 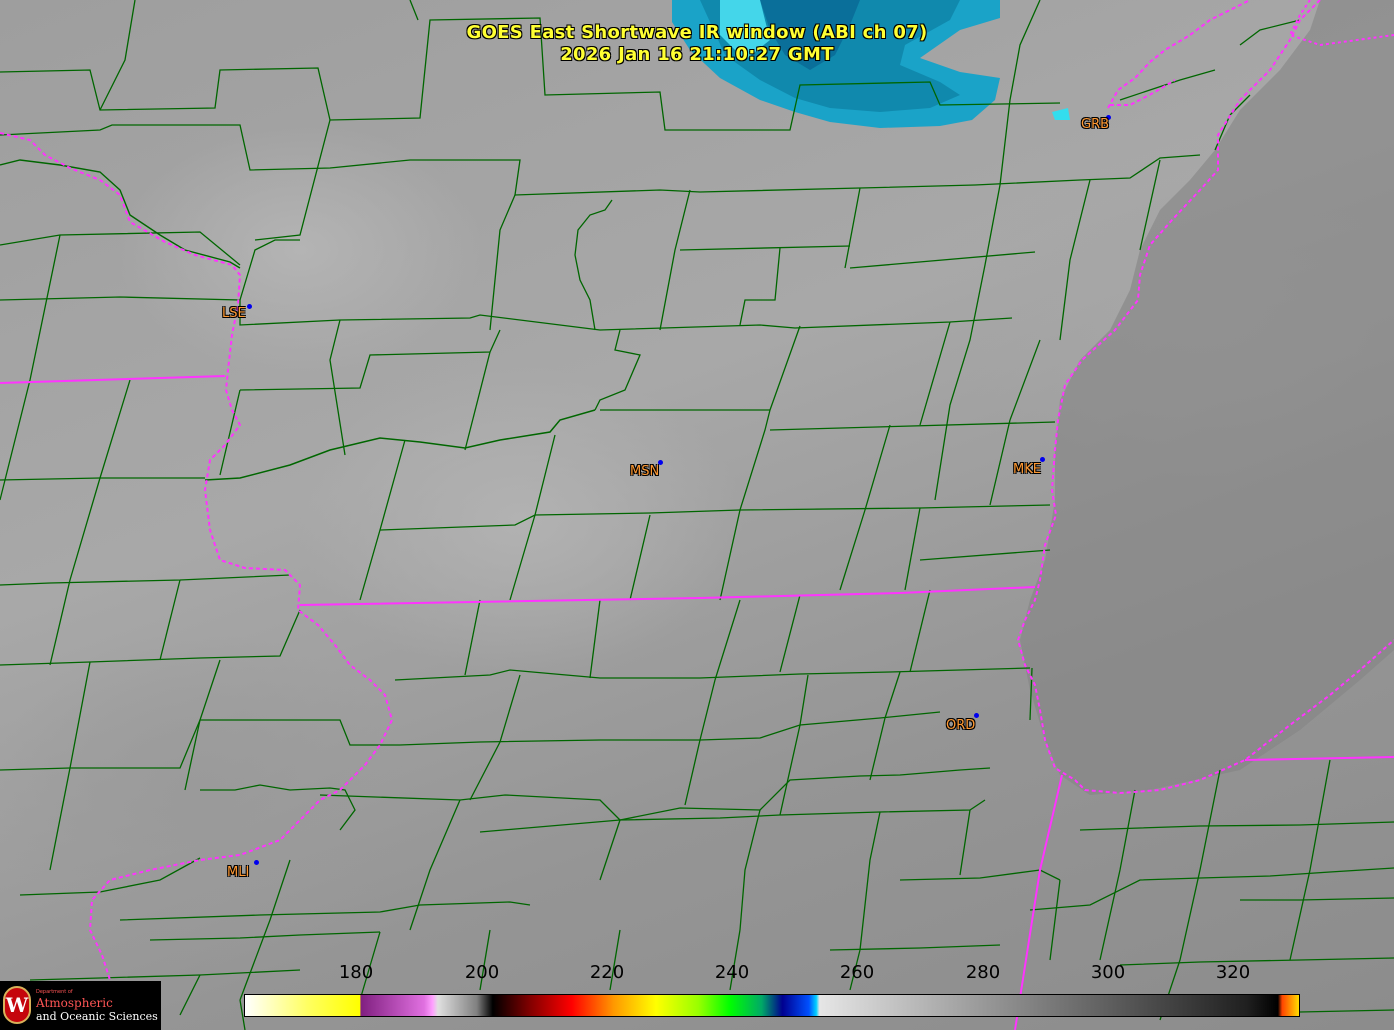 What do you see at coordinates (772, 1005) in the screenshot?
I see `temperature-colorbar` at bounding box center [772, 1005].